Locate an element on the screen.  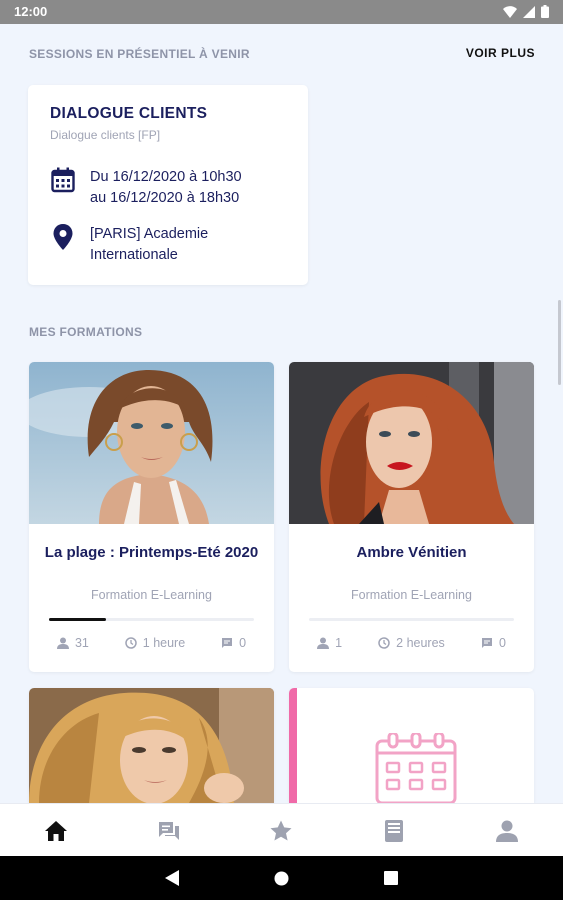
wifi-icon is located at coordinates (510, 11).